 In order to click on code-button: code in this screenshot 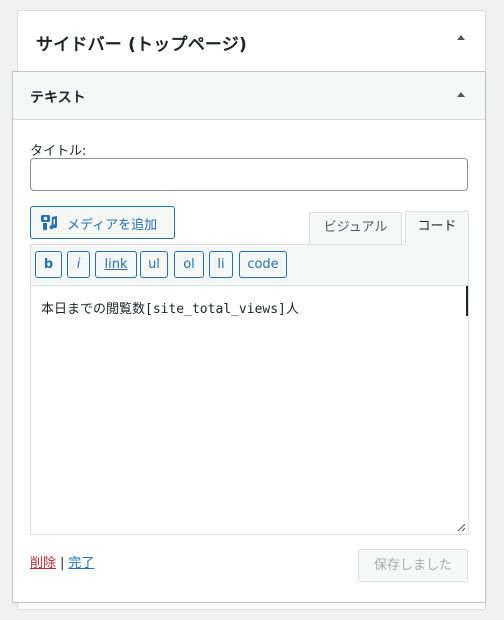, I will do `click(263, 264)`.